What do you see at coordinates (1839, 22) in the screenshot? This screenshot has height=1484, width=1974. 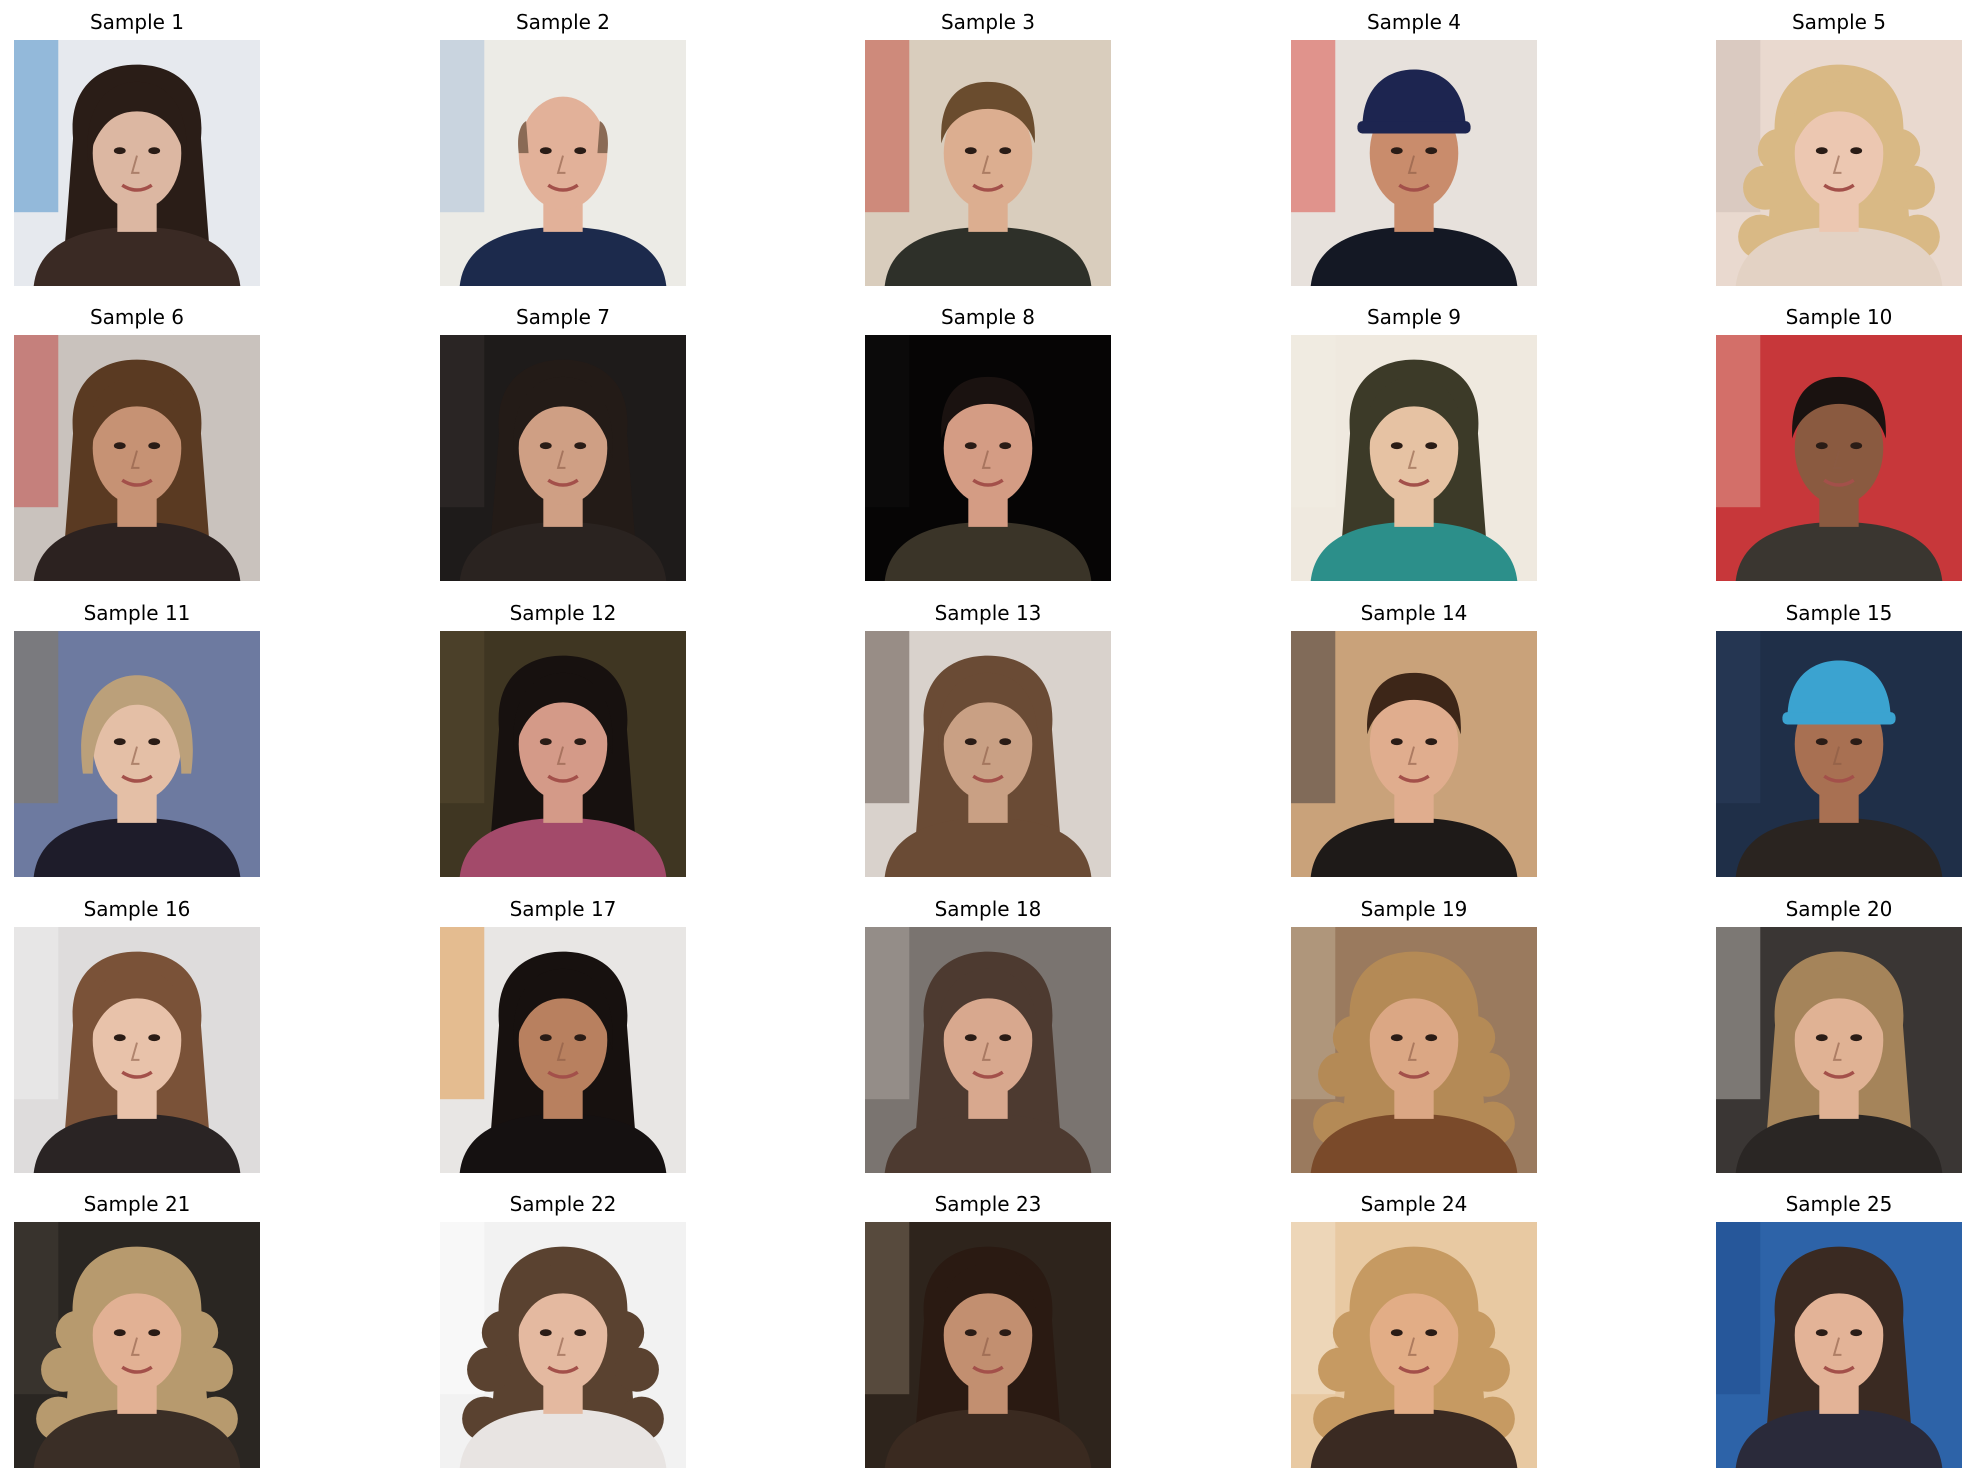 I see `sample-title: Sample 5` at bounding box center [1839, 22].